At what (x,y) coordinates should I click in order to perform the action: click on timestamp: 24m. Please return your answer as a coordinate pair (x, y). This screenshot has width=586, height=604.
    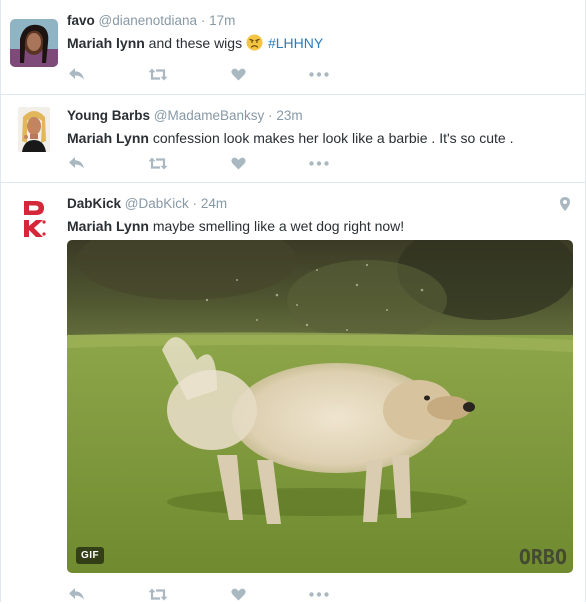
    Looking at the image, I should click on (214, 203).